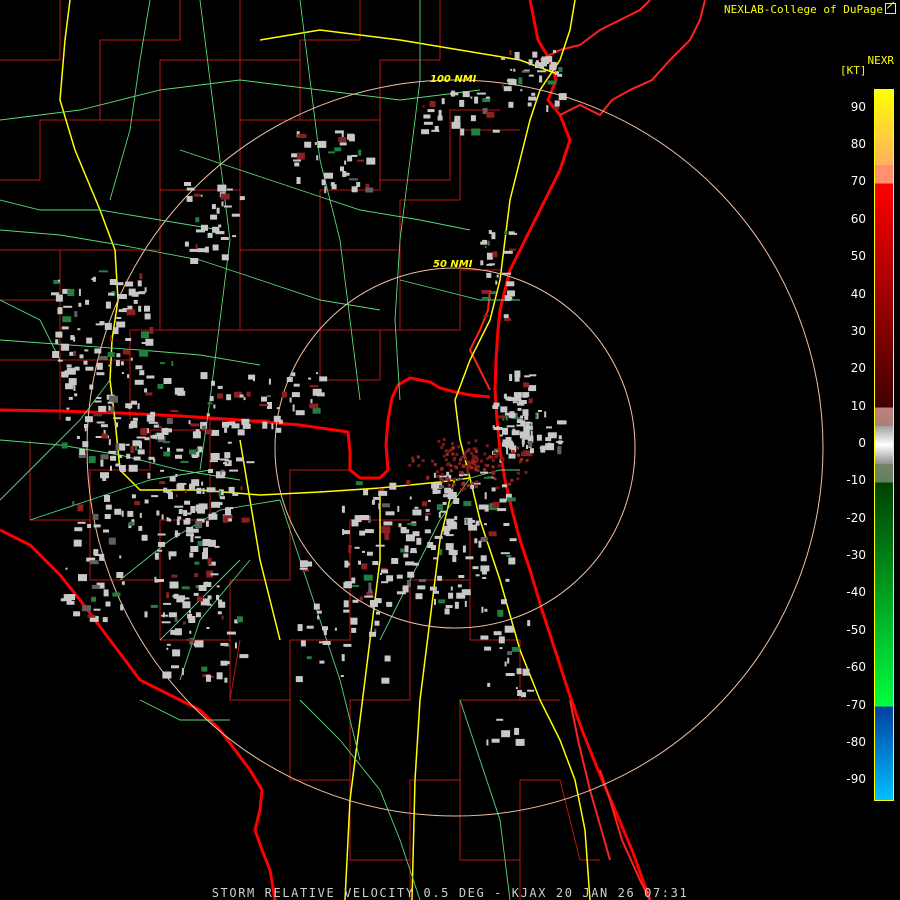 The image size is (900, 900). Describe the element at coordinates (810, 9) in the screenshot. I see `credit-label: NEXLAB-College of DuPage` at that location.